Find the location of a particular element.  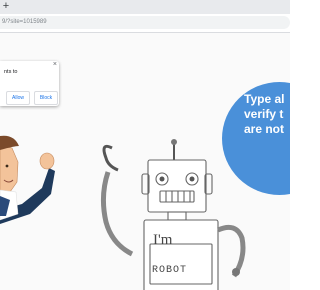

hero-line-3: are not is located at coordinates (264, 129).